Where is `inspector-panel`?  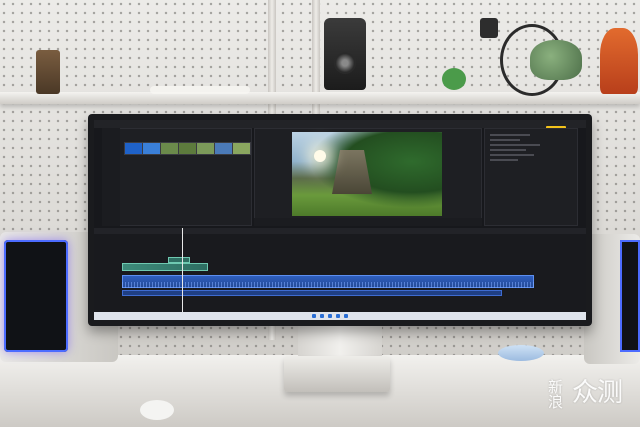 inspector-panel is located at coordinates (531, 177).